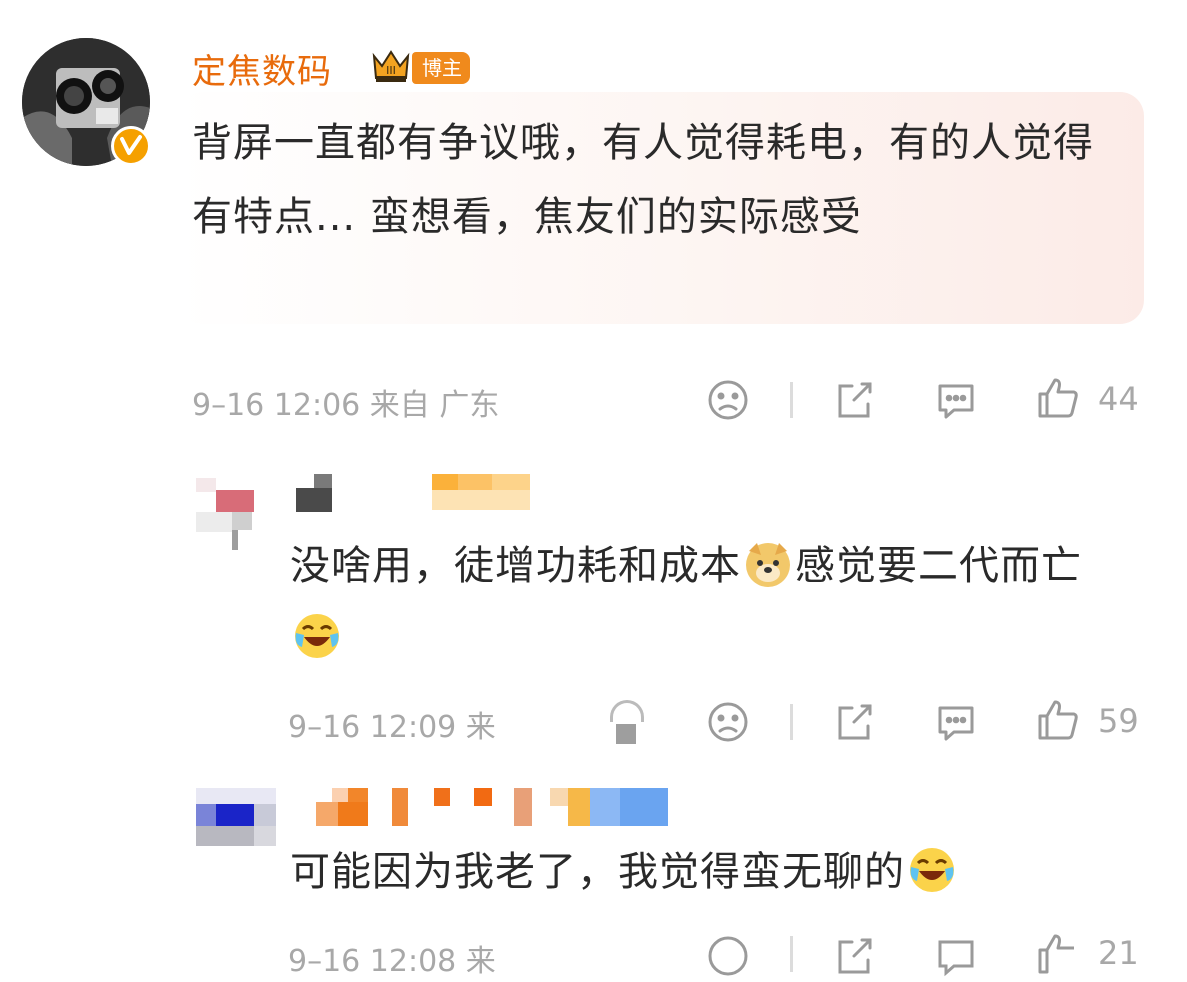 Image resolution: width=1187 pixels, height=982 pixels. I want to click on crown-icon: III, so click(391, 65).